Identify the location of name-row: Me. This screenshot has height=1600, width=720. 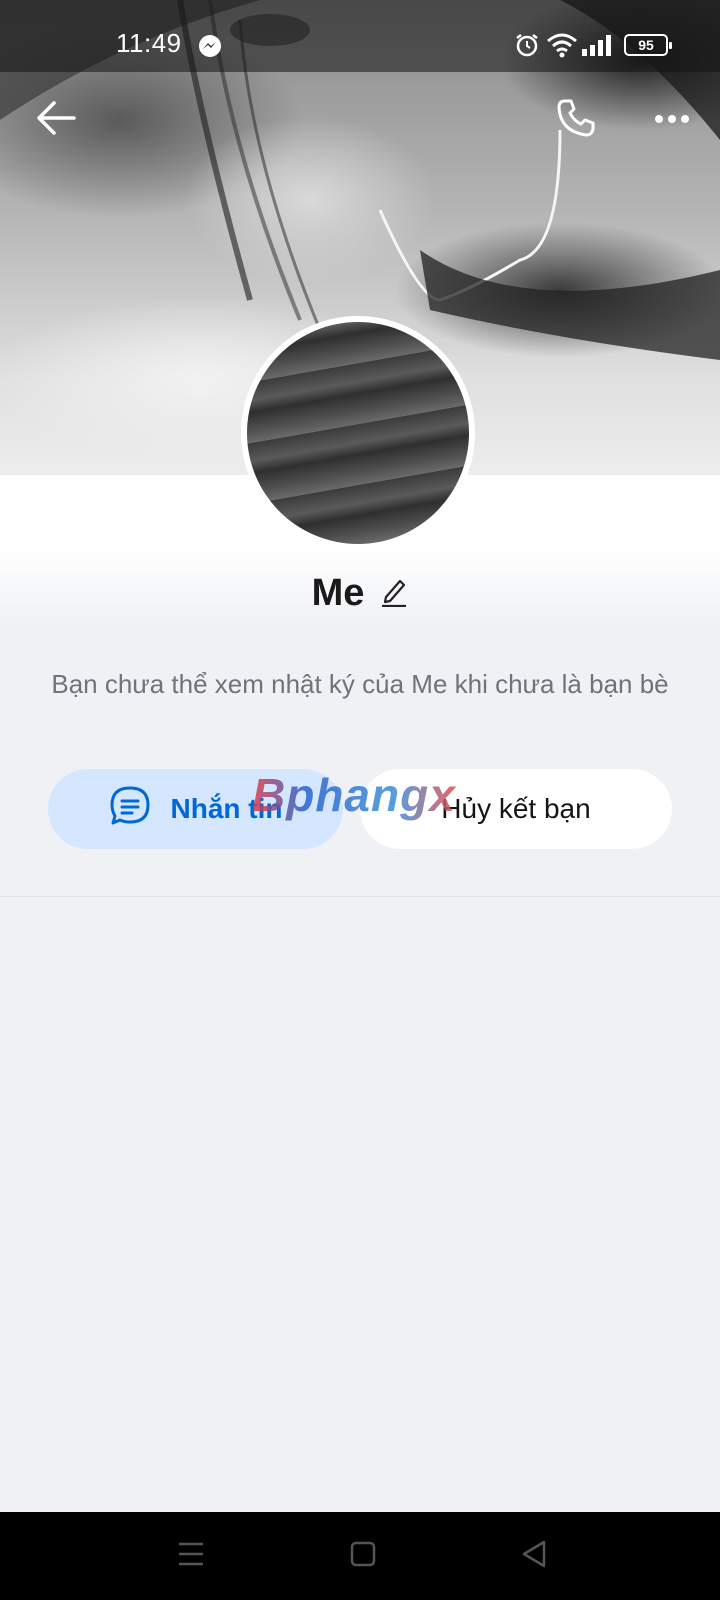
(360, 593).